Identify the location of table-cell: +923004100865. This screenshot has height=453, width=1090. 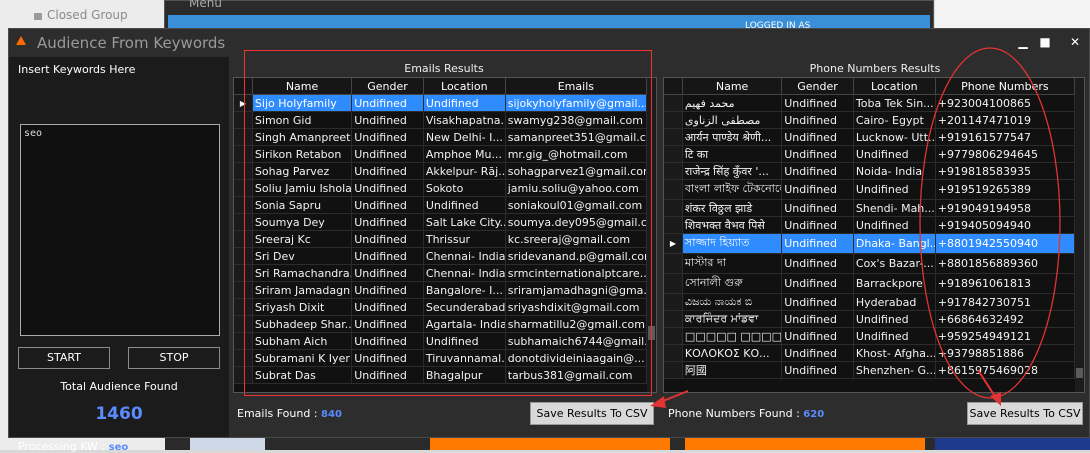
(1005, 103).